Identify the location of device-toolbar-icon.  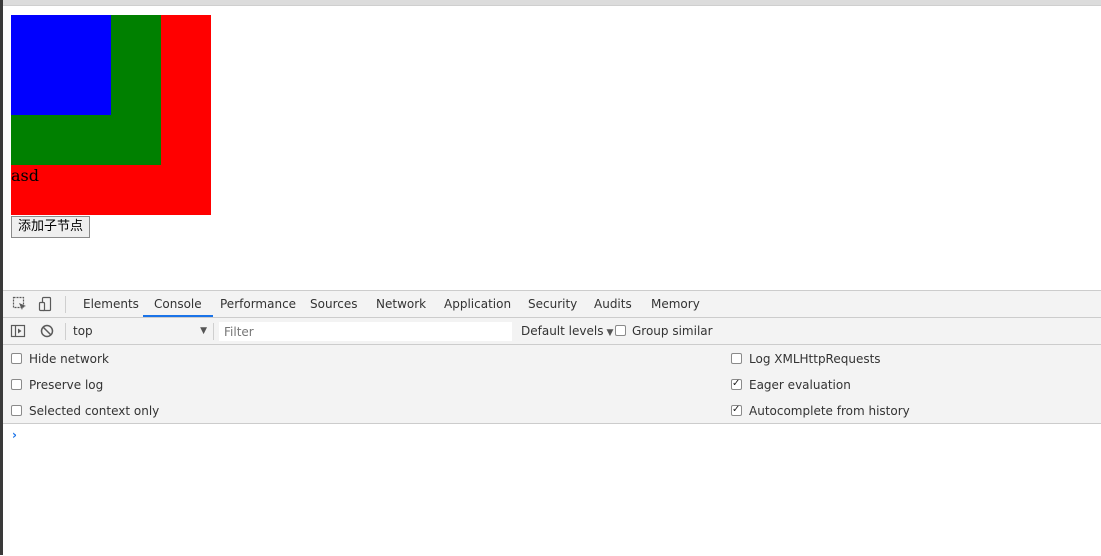
(46, 304).